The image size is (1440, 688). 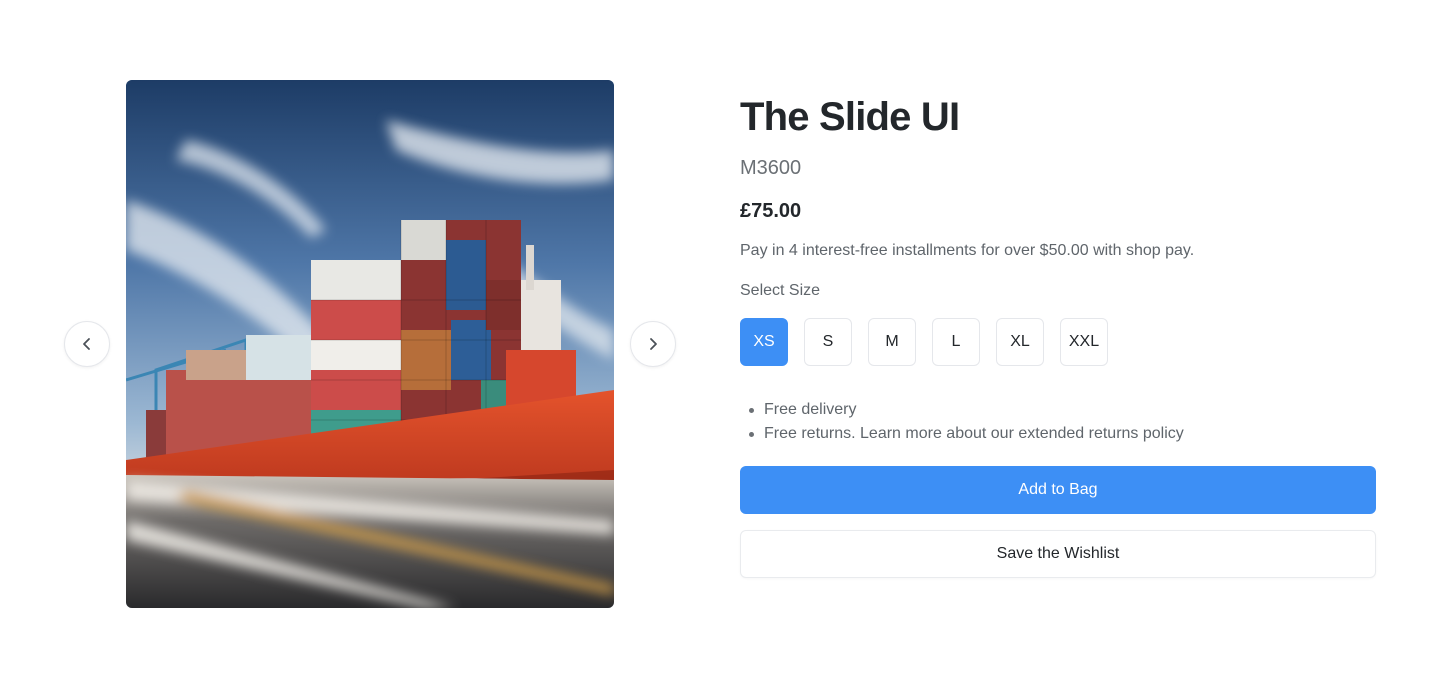 What do you see at coordinates (1084, 342) in the screenshot?
I see `size-option: XXL` at bounding box center [1084, 342].